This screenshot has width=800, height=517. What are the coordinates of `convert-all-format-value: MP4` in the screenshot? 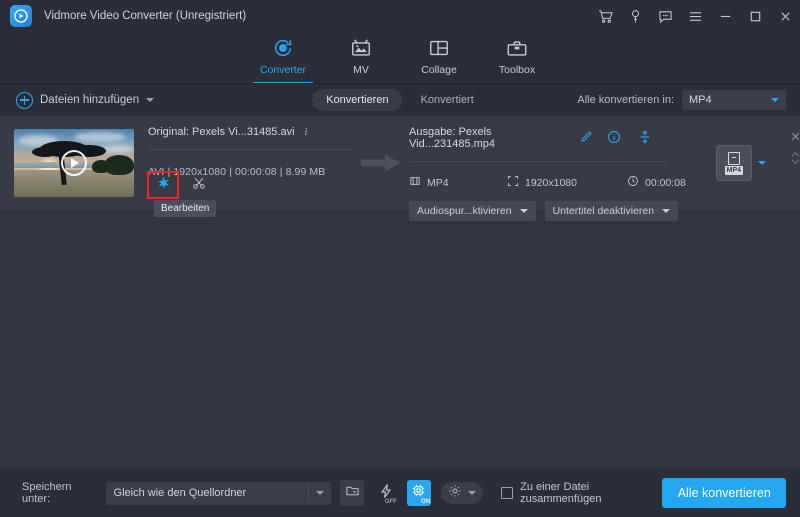 It's located at (700, 100).